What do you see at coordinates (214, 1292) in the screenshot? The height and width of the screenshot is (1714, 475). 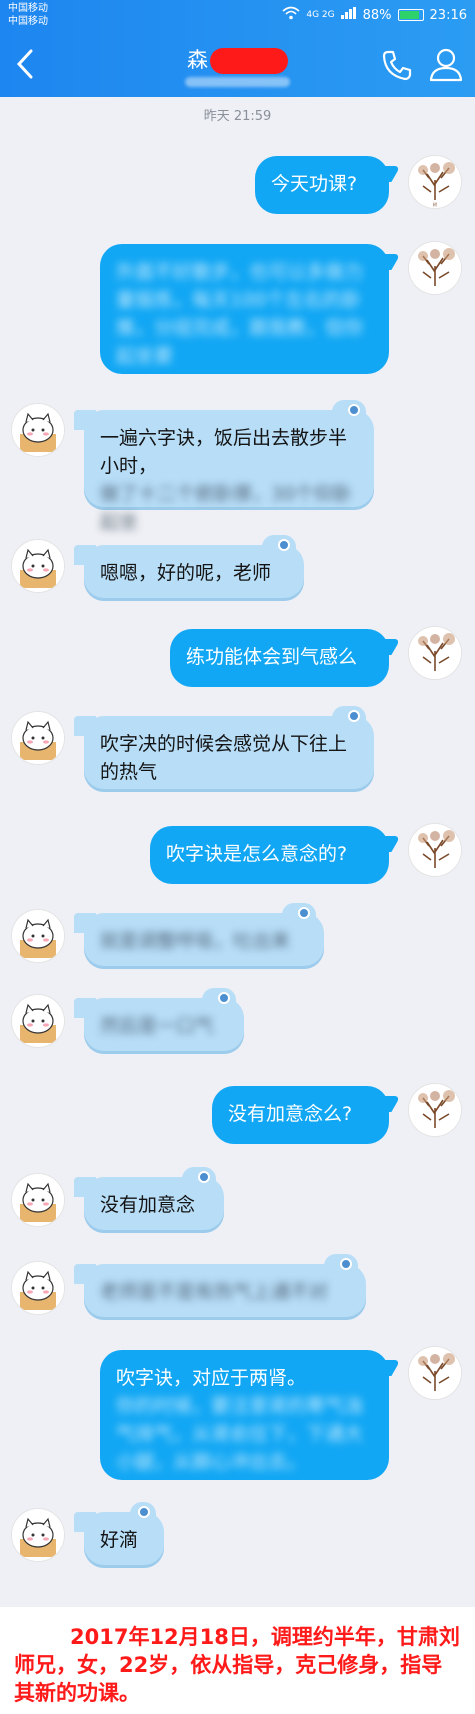 I see `message-text-blurred: 老师是不是有热气上通不对` at bounding box center [214, 1292].